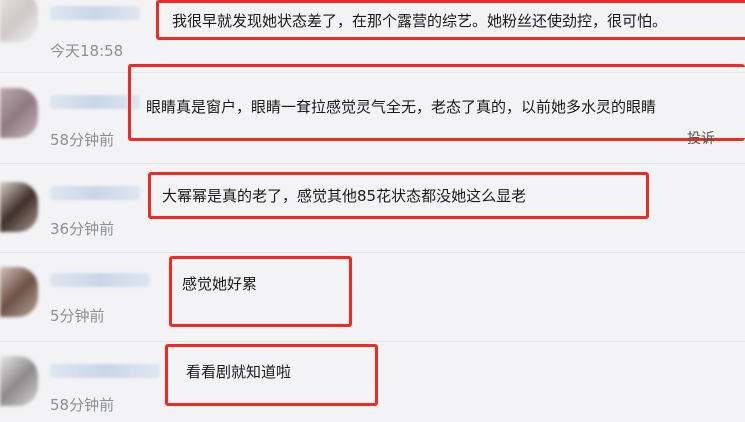 The height and width of the screenshot is (422, 745). Describe the element at coordinates (420, 21) in the screenshot. I see `comment-text: 我很早就发现她状态差了，在那个露营的综艺。她粉丝还使劲控，很可怕。` at that location.